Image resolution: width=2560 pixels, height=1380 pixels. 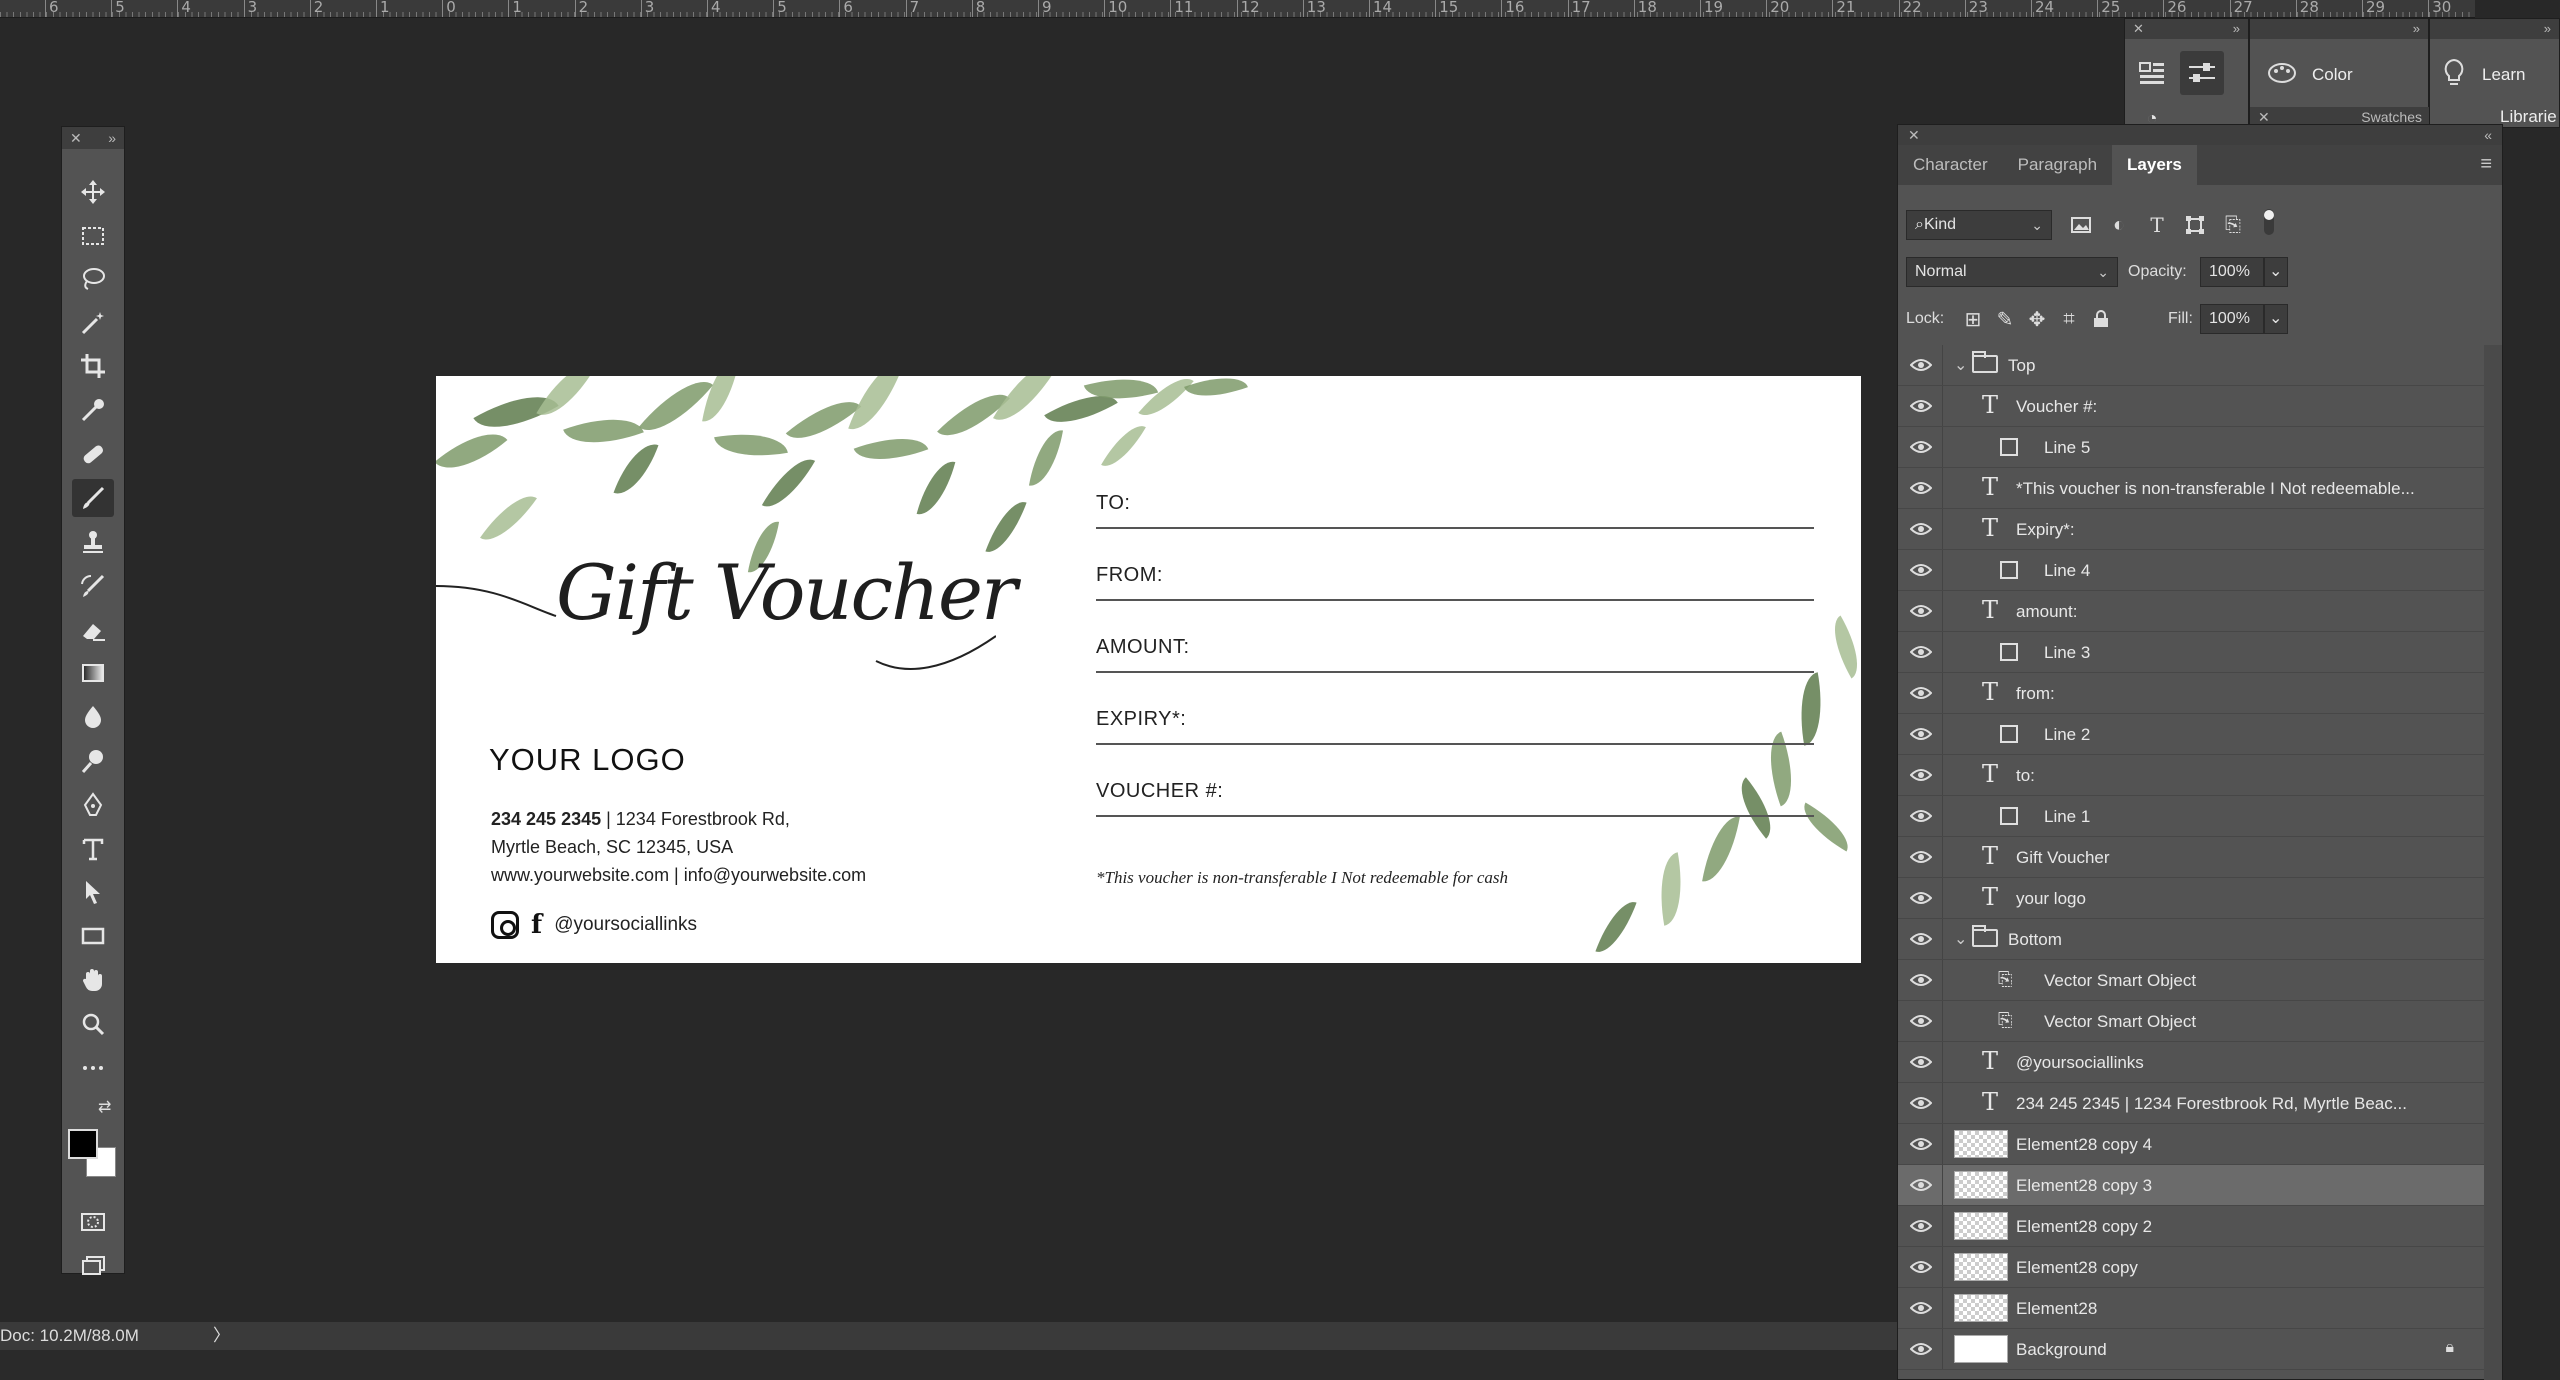 What do you see at coordinates (93, 454) in the screenshot?
I see `healing-brush-tool-icon` at bounding box center [93, 454].